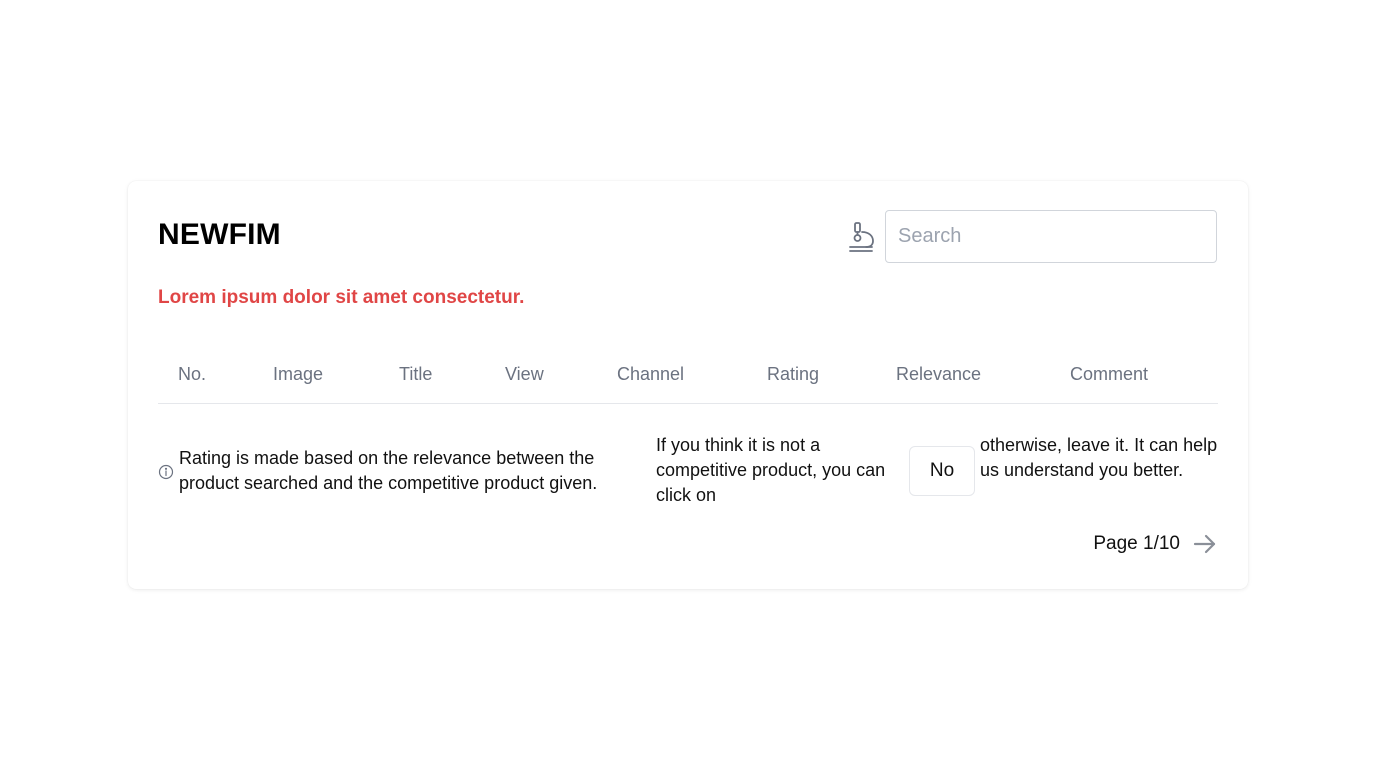 This screenshot has width=1376, height=768. What do you see at coordinates (192, 374) in the screenshot?
I see `column-header-no: No.` at bounding box center [192, 374].